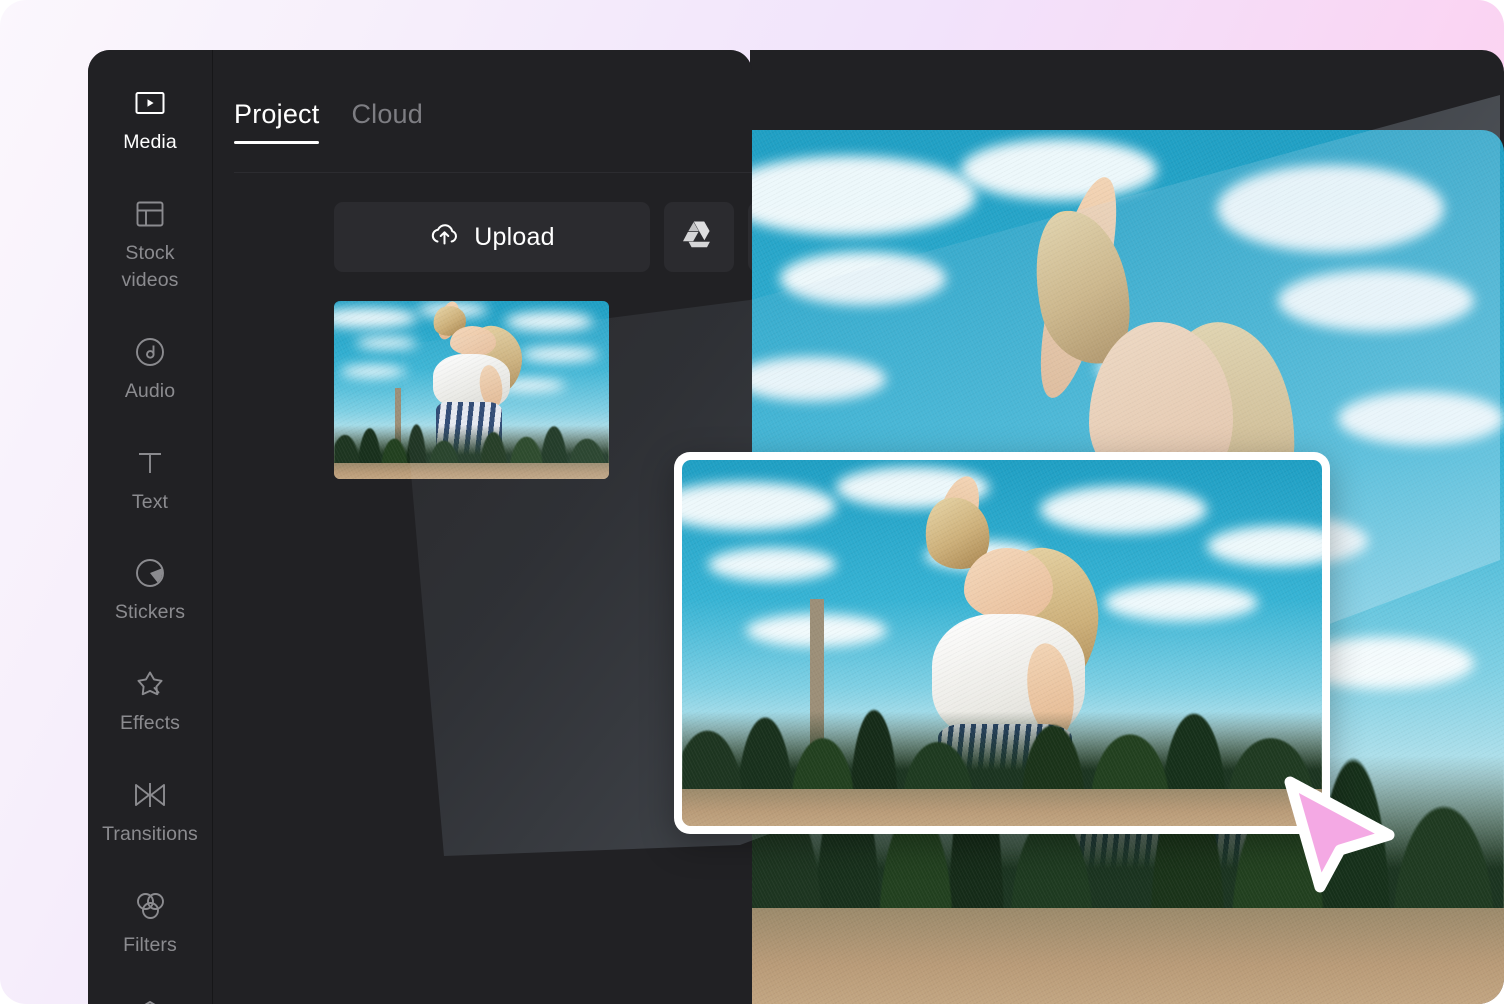 The height and width of the screenshot is (1004, 1504). What do you see at coordinates (387, 121) in the screenshot?
I see `tab-cloud: Cloud` at bounding box center [387, 121].